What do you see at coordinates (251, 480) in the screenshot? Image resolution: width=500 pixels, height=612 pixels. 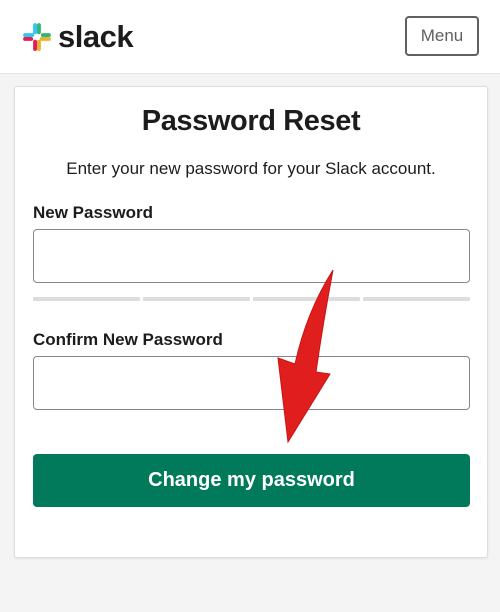 I see `change-password-button: Change my password` at bounding box center [251, 480].